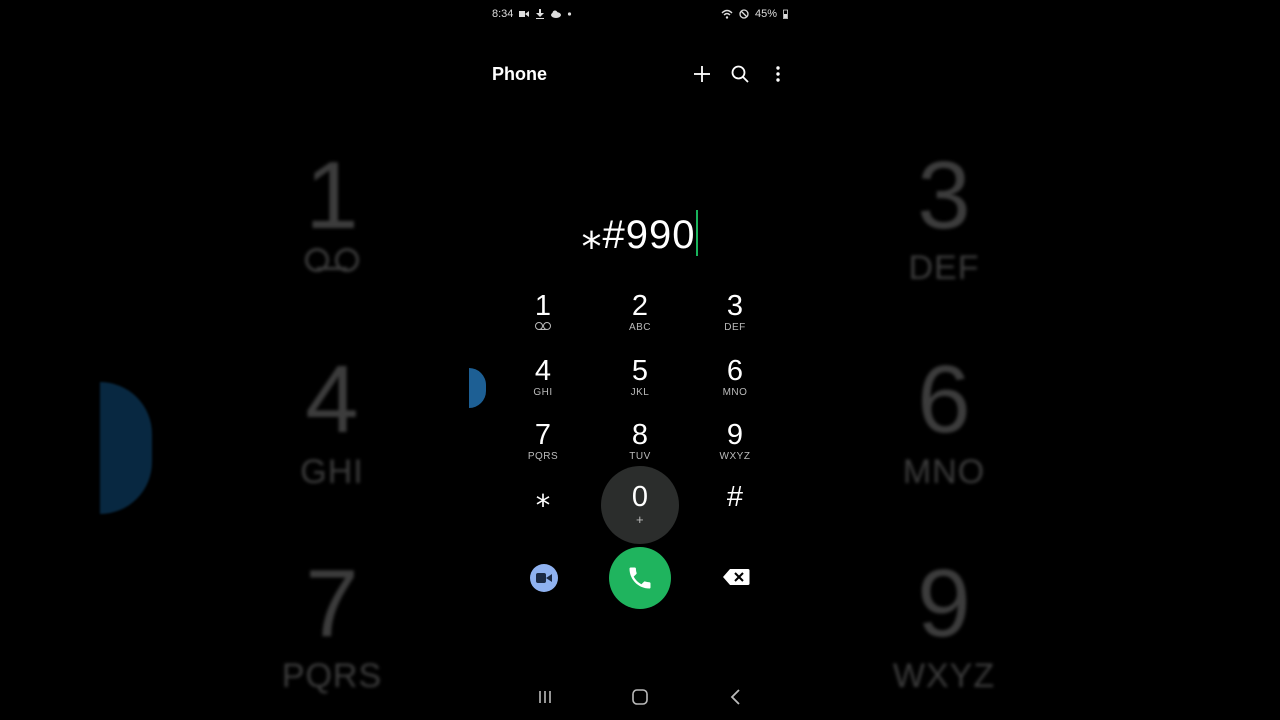  I want to click on video-record-icon, so click(524, 14).